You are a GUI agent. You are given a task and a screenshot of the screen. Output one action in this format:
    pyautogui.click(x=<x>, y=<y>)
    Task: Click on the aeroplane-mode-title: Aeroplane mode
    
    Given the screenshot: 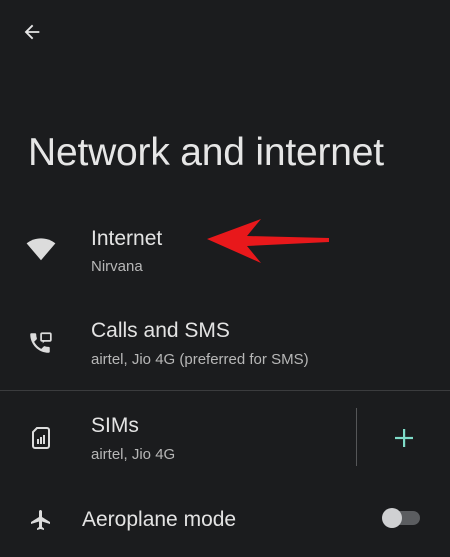 What is the action you would take?
    pyautogui.click(x=159, y=519)
    